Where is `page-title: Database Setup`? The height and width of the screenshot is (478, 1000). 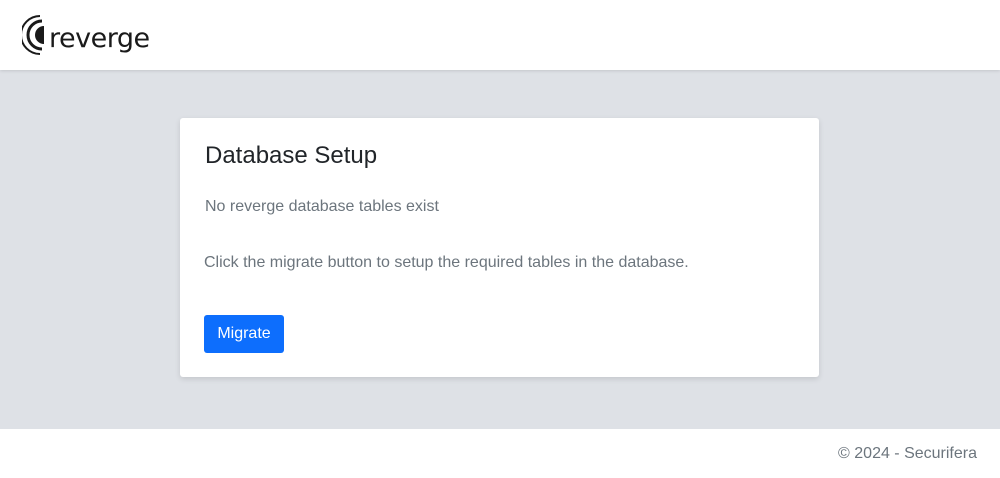 page-title: Database Setup is located at coordinates (291, 155).